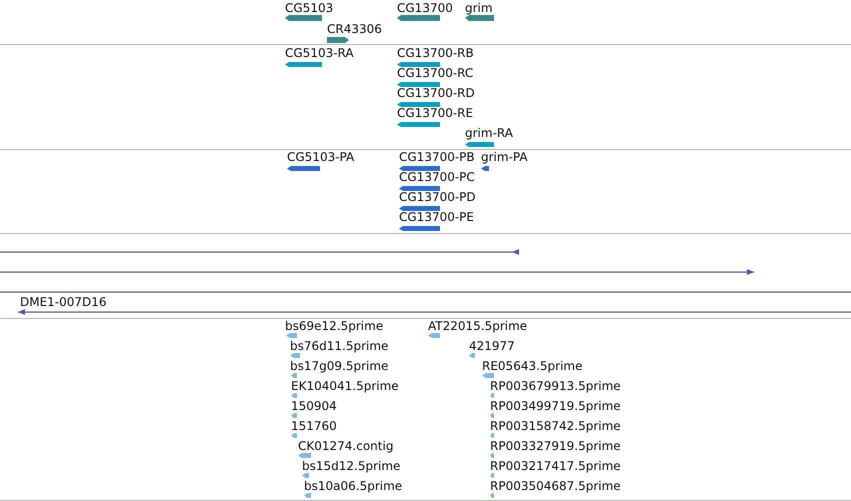 The width and height of the screenshot is (851, 501). What do you see at coordinates (319, 53) in the screenshot?
I see `feature-label: CG5103-RA` at bounding box center [319, 53].